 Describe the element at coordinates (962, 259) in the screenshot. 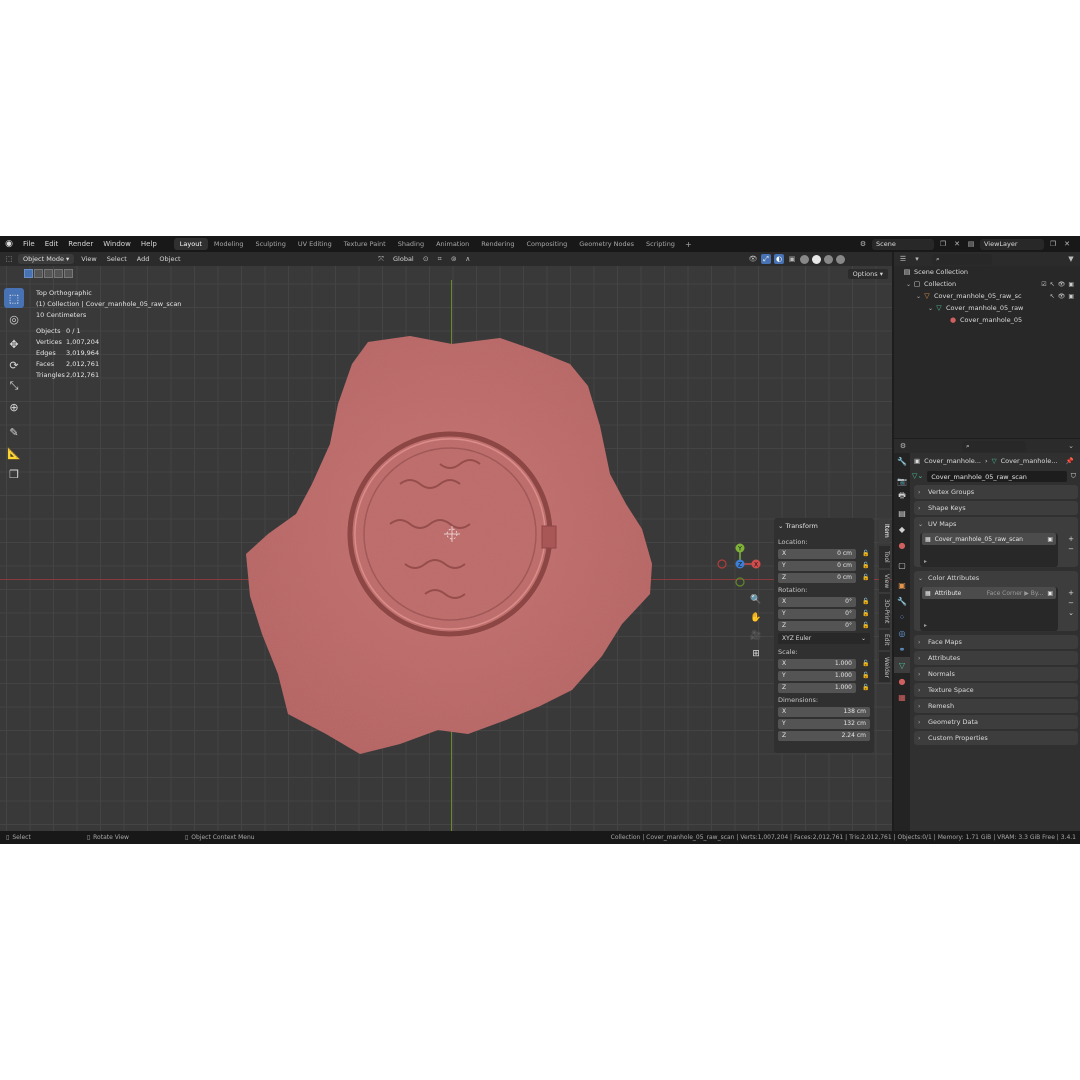

I see `outliner-search-input: ⌕` at that location.